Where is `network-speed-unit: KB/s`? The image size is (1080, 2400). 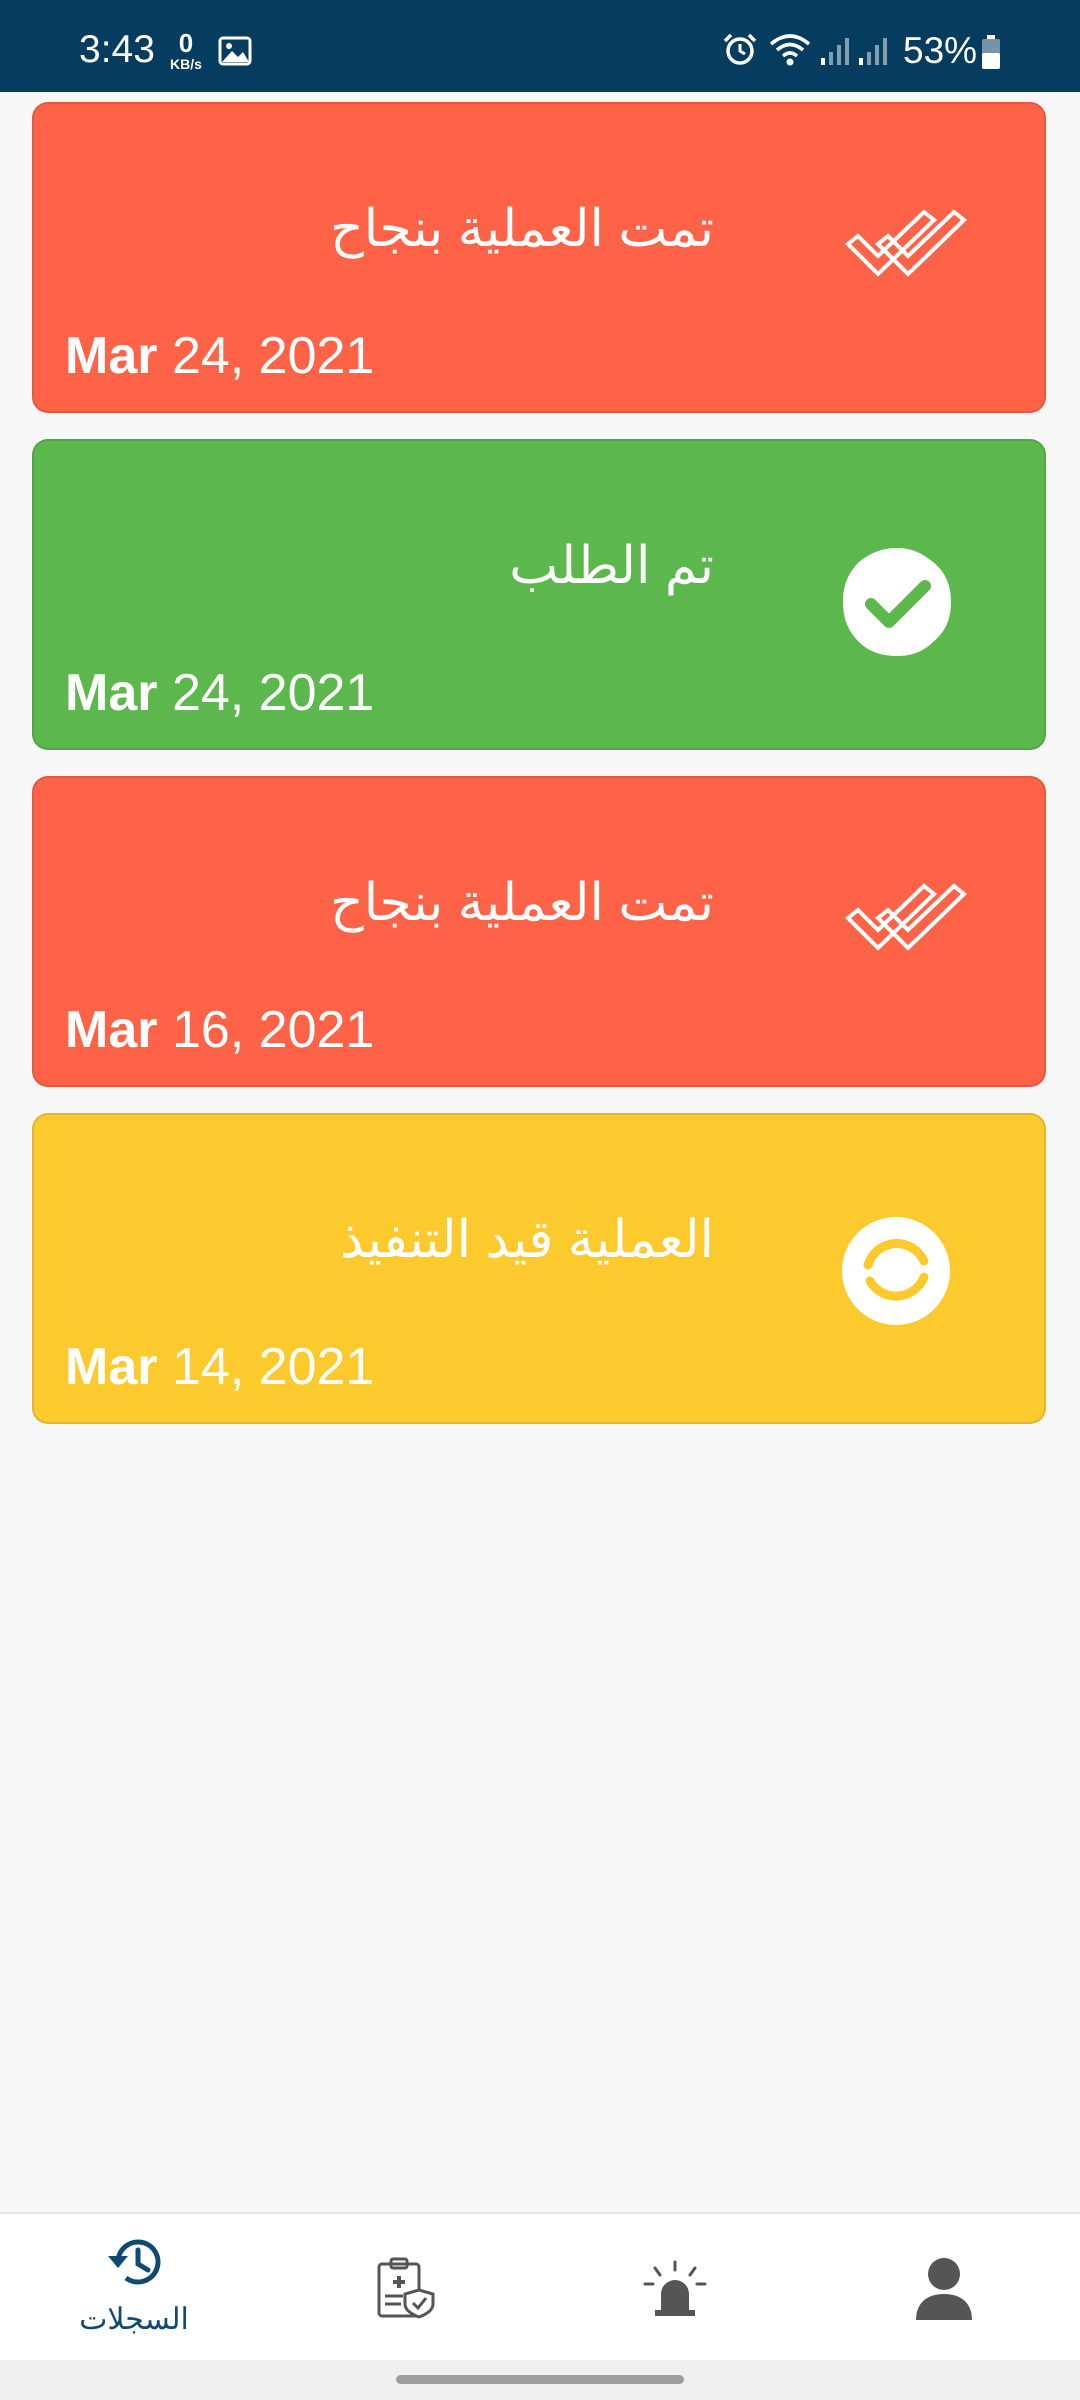 network-speed-unit: KB/s is located at coordinates (186, 64).